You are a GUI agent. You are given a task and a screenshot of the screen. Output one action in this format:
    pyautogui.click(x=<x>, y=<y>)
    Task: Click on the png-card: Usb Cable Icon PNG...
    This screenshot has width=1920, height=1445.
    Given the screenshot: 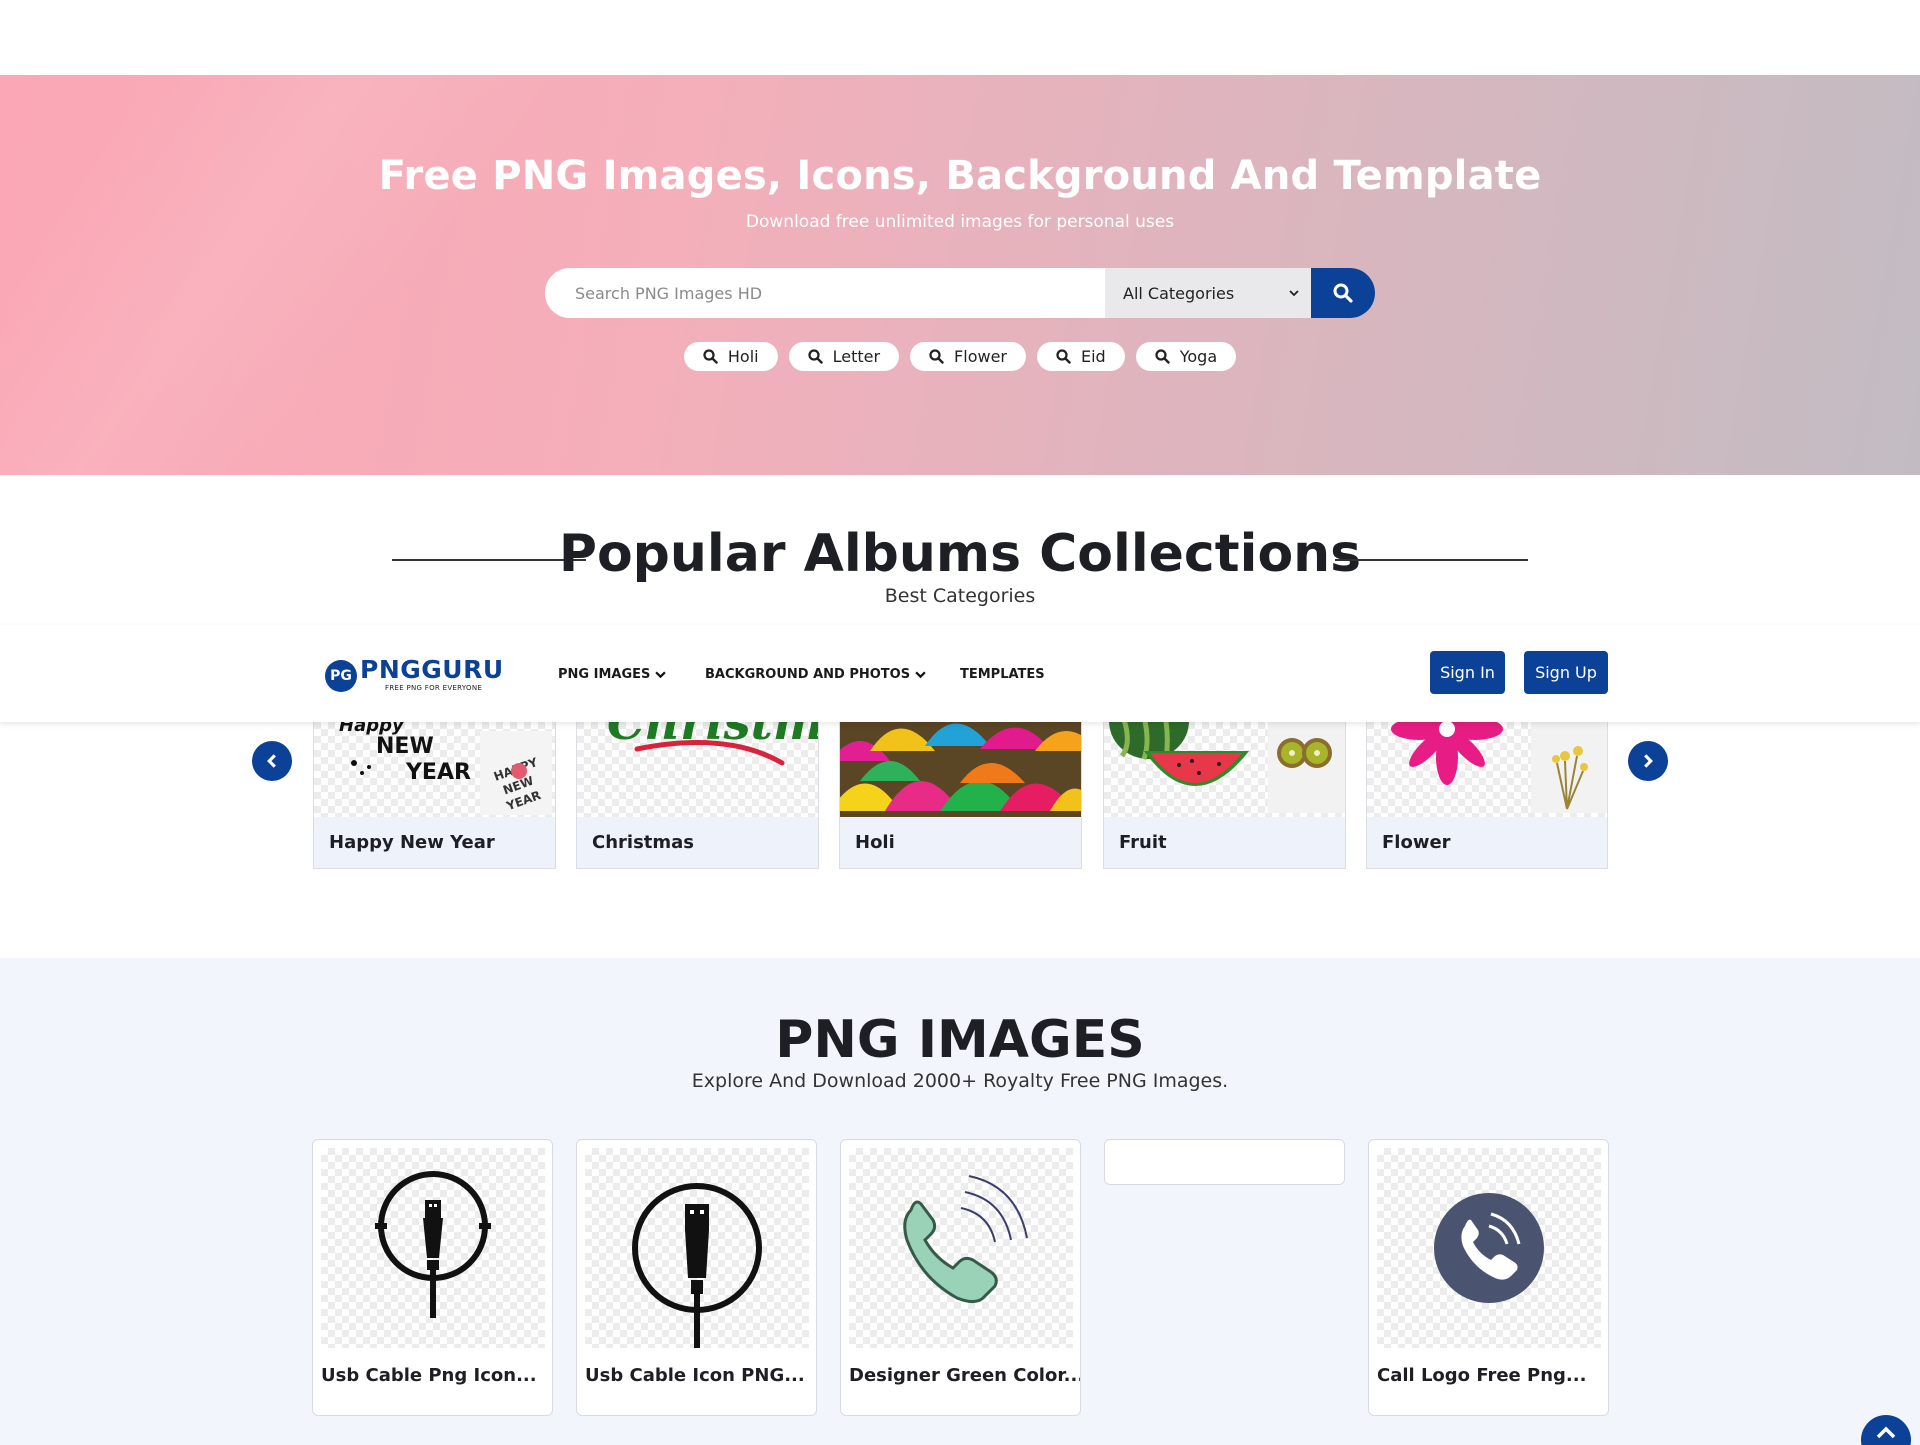 What is the action you would take?
    pyautogui.click(x=696, y=1277)
    